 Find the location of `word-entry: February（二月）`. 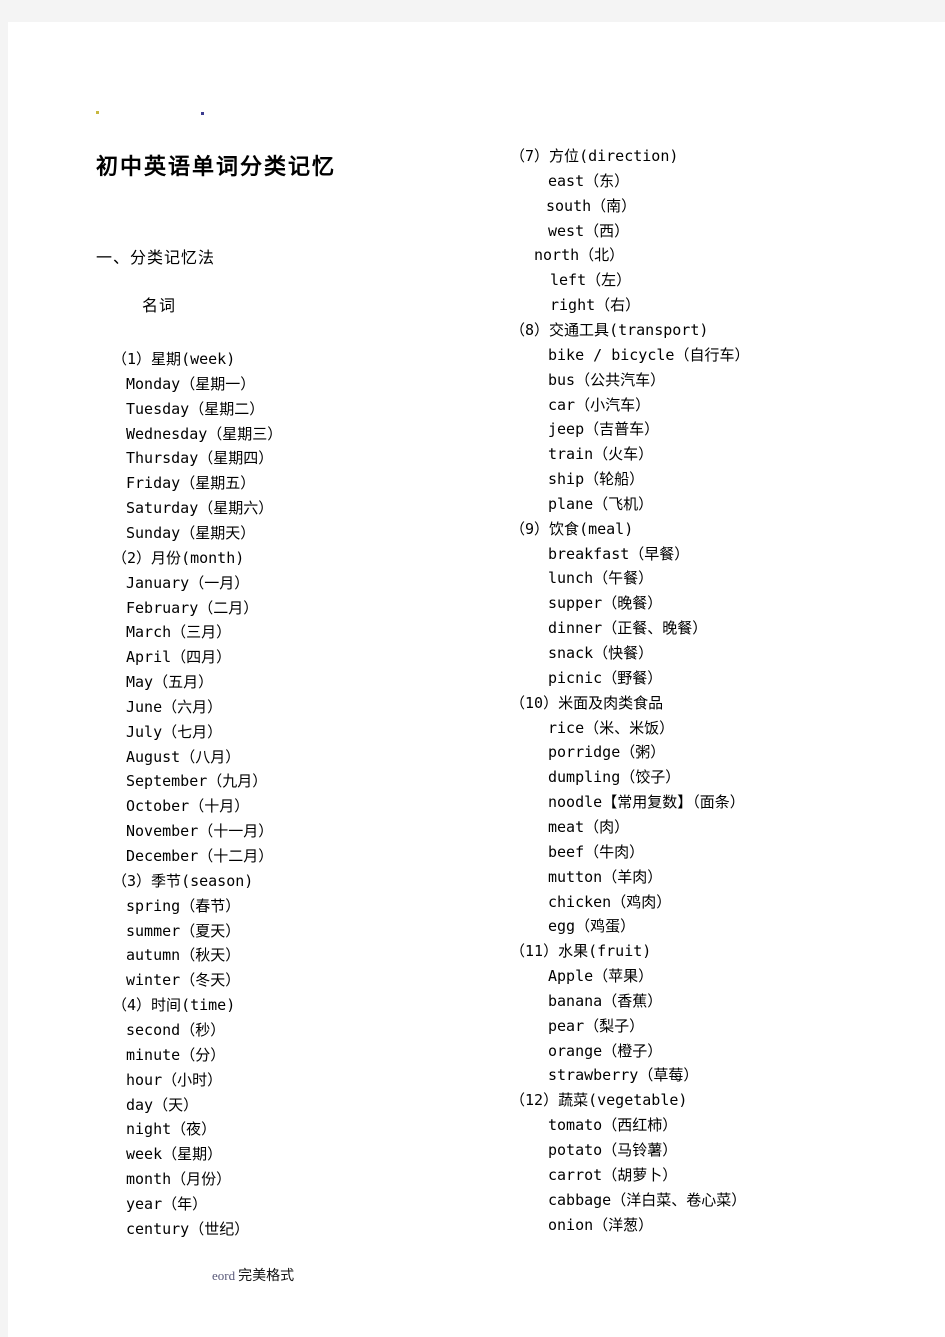

word-entry: February（二月） is located at coordinates (192, 607).